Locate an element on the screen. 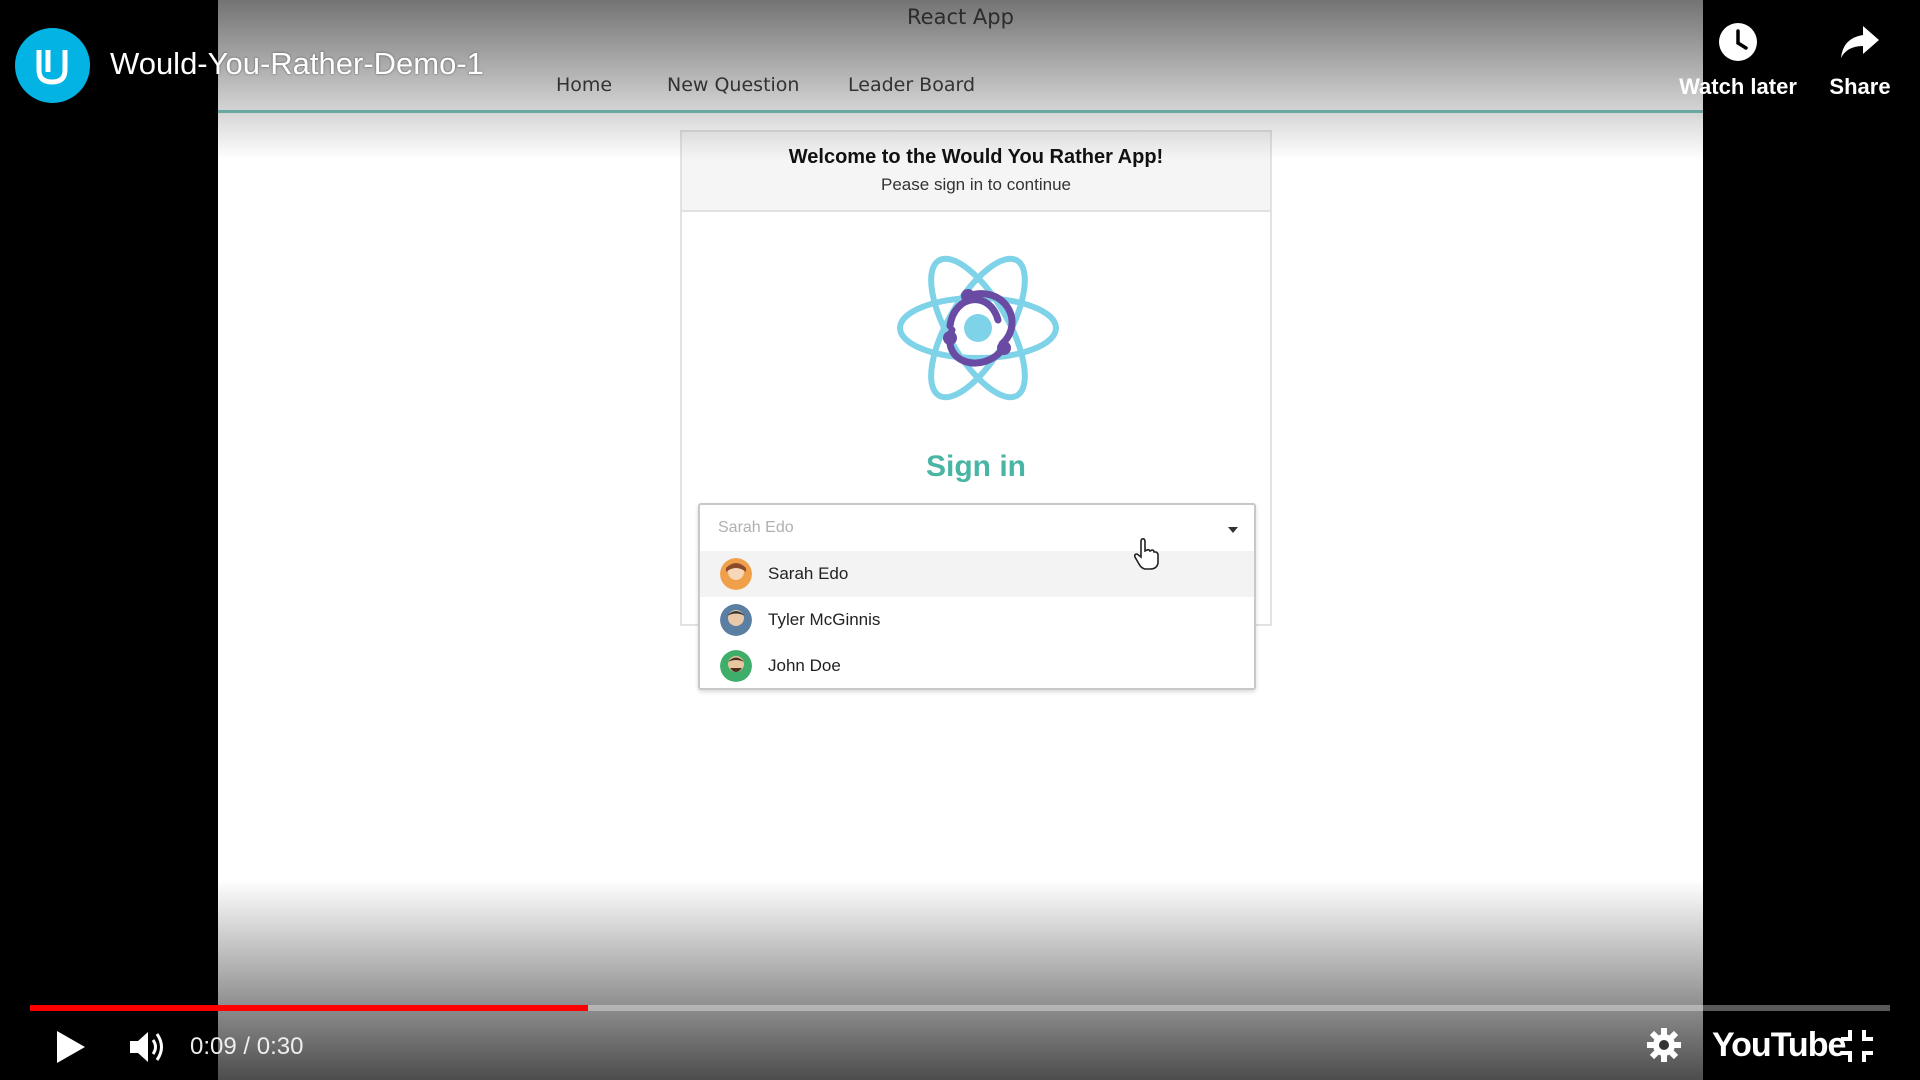 The height and width of the screenshot is (1080, 1920). watch-later-label: Watch later is located at coordinates (1738, 86).